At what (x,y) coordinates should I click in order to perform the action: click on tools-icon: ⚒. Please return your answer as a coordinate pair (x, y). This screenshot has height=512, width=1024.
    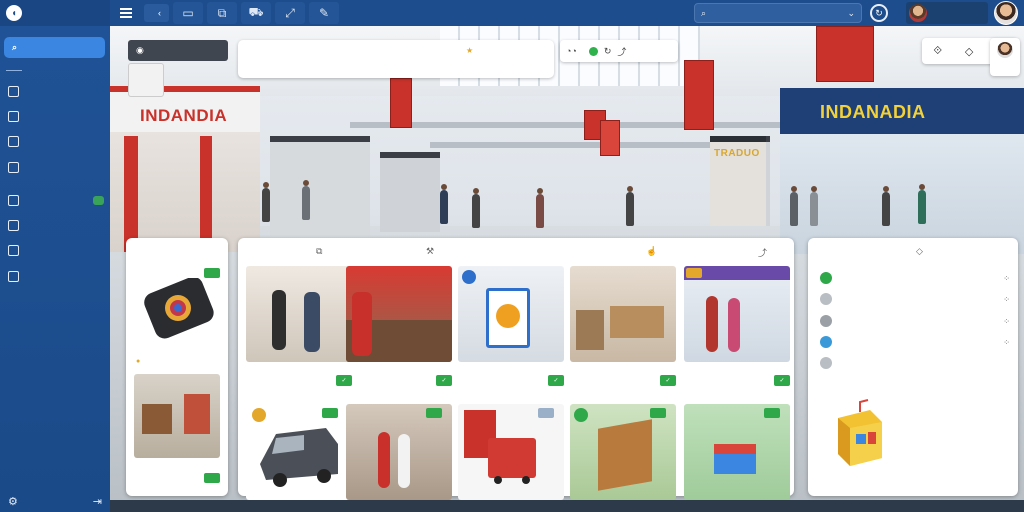
    Looking at the image, I should click on (430, 251).